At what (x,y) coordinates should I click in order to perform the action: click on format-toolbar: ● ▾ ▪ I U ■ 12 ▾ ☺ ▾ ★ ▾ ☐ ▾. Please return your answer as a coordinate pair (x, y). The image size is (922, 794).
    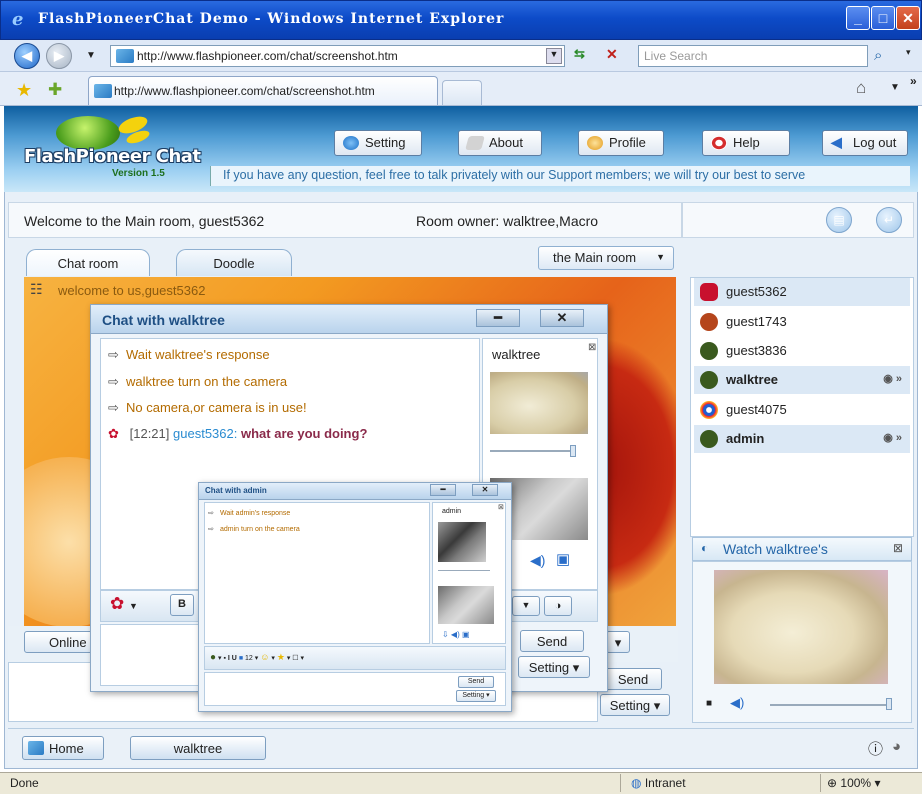
    Looking at the image, I should click on (257, 657).